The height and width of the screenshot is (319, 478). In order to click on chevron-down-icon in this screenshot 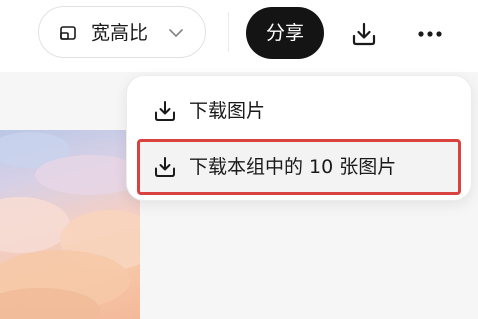, I will do `click(176, 33)`.